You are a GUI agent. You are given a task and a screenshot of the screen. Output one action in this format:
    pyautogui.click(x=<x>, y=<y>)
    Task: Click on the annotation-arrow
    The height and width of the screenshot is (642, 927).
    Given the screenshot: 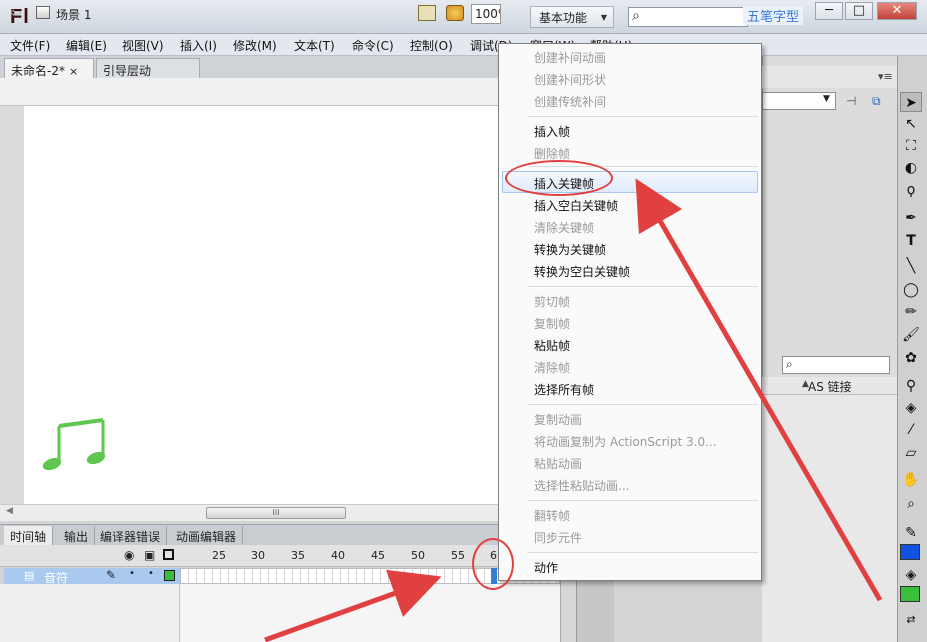 What is the action you would take?
    pyautogui.click(x=353, y=605)
    